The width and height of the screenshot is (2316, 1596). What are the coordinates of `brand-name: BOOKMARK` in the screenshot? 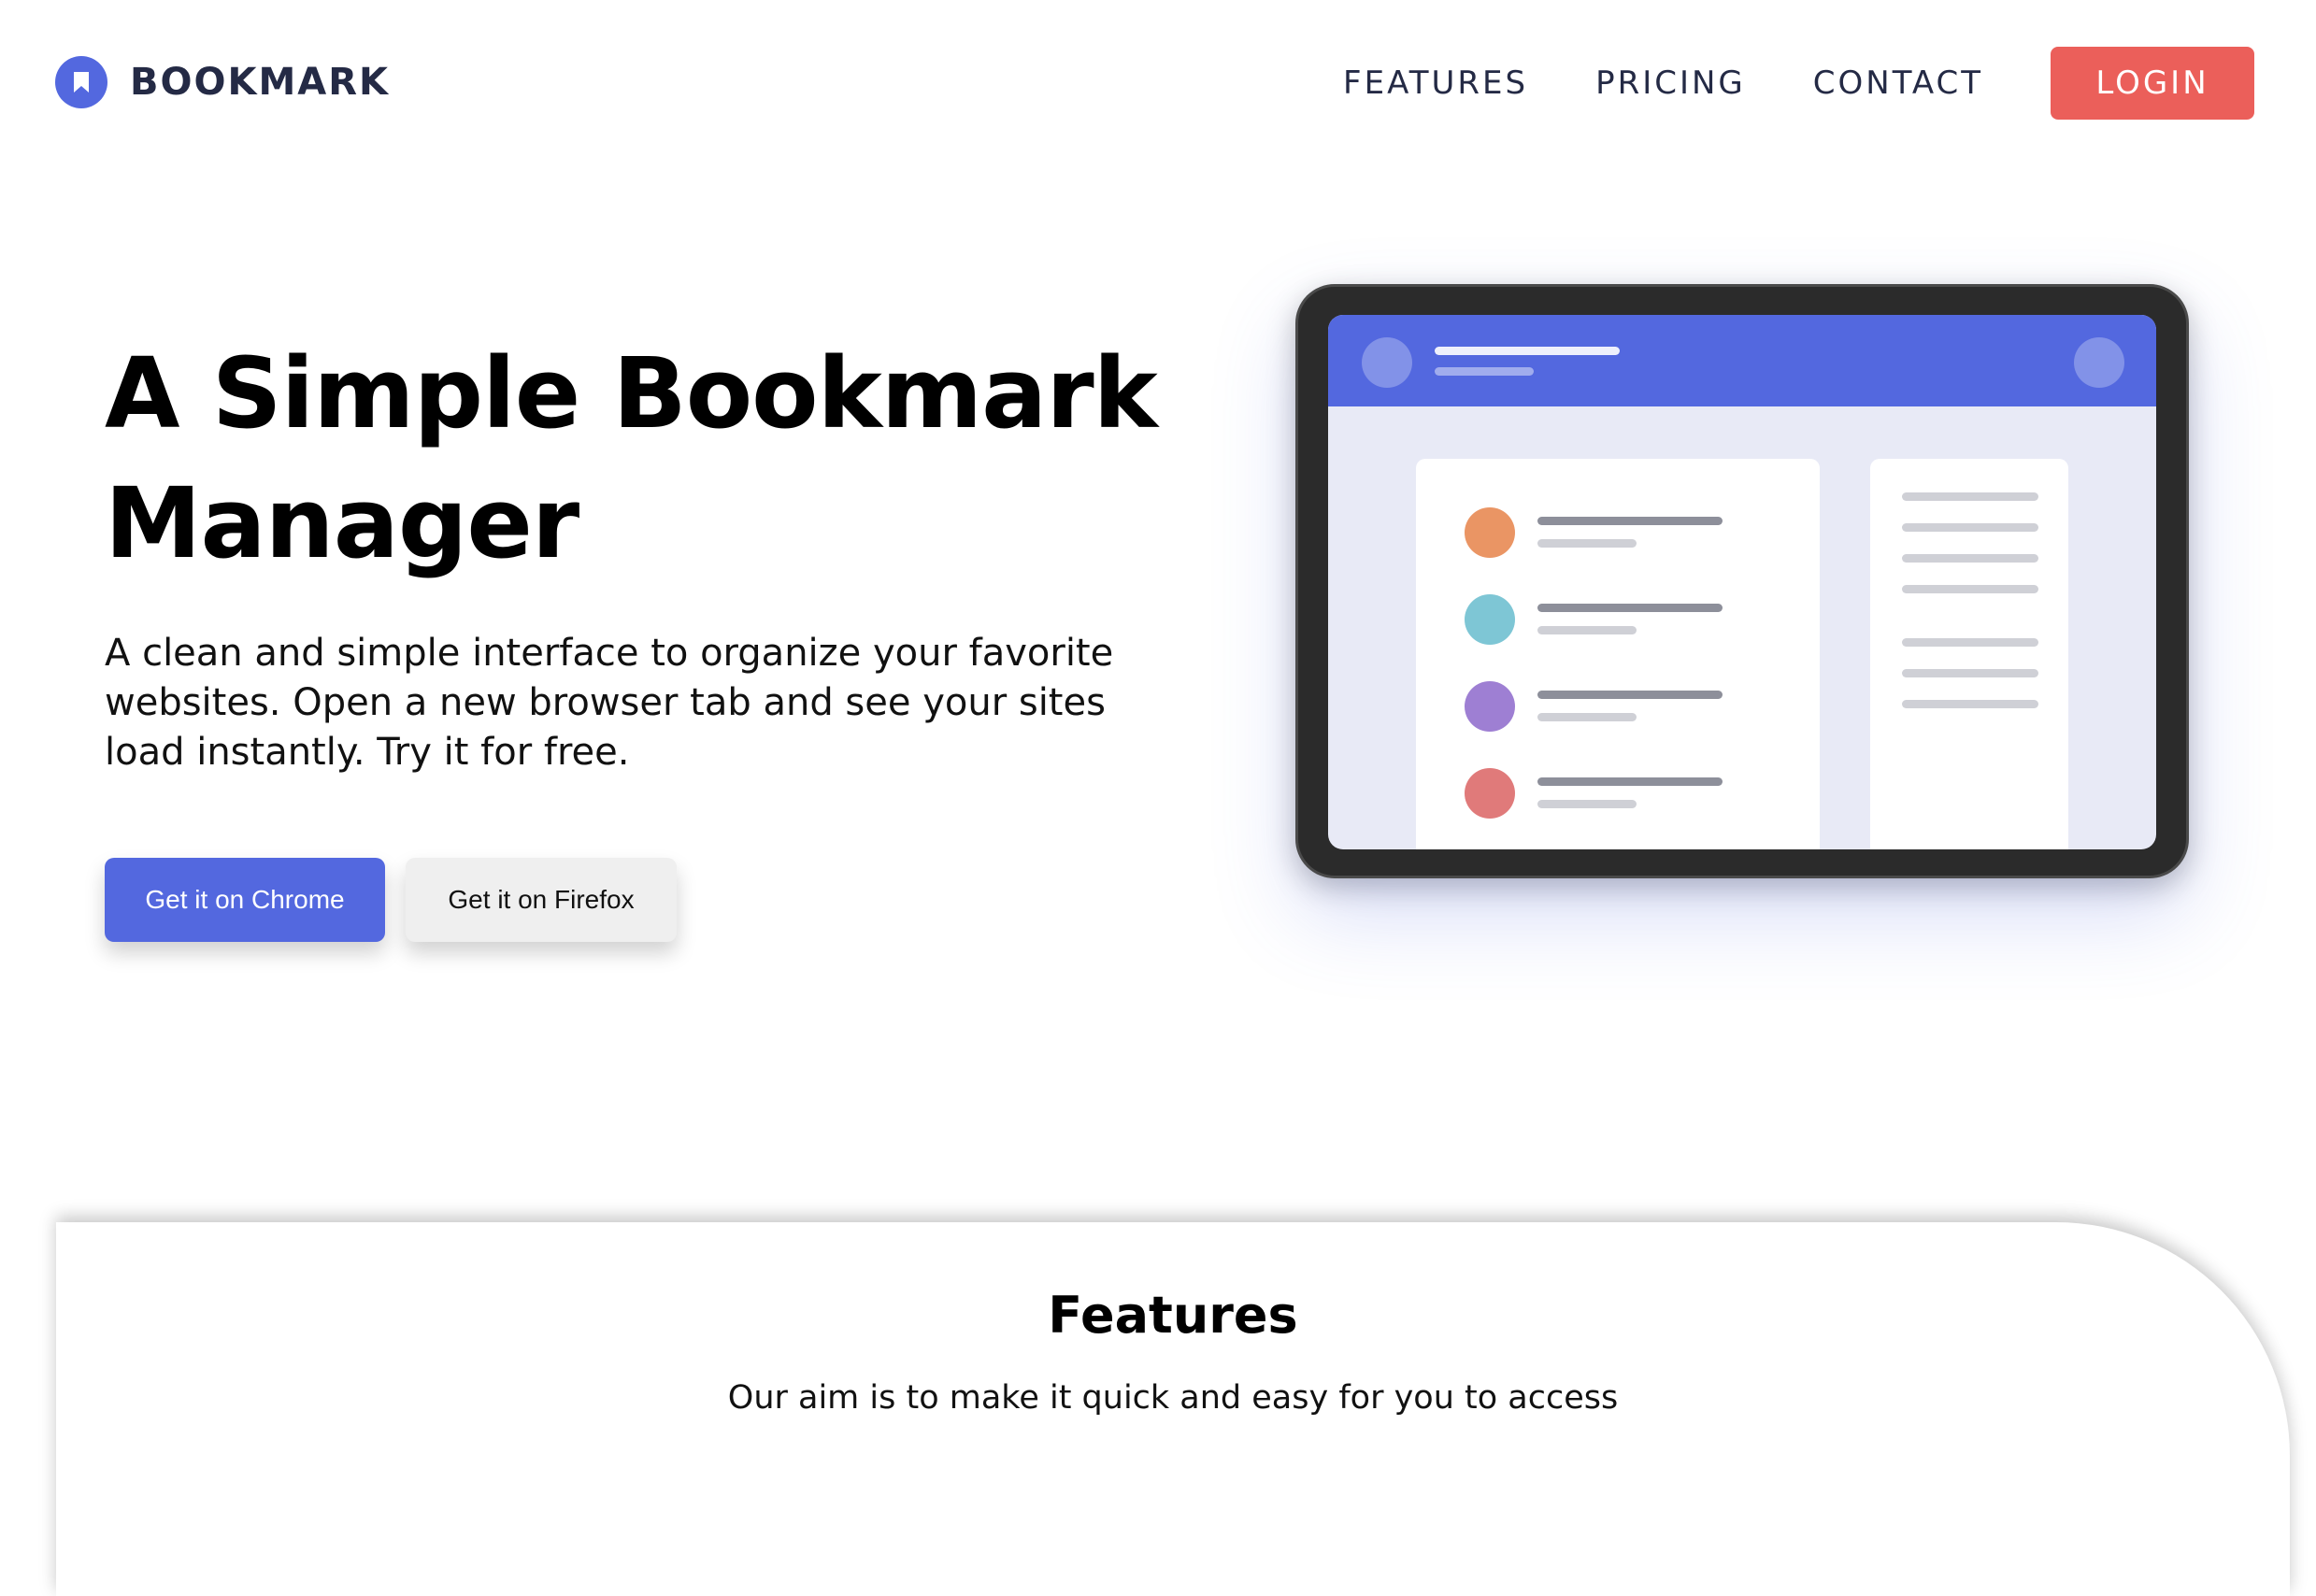 It's located at (260, 82).